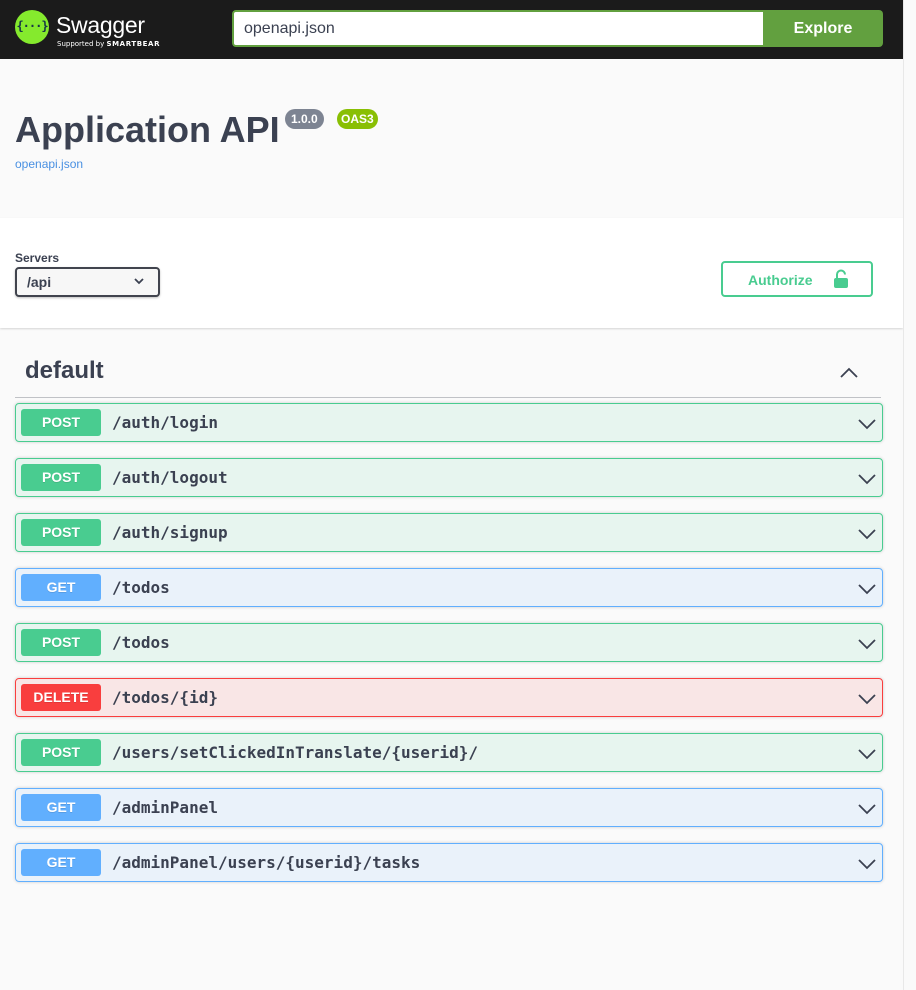  Describe the element at coordinates (449, 807) in the screenshot. I see `opblock-get: GET/adminPanel` at that location.